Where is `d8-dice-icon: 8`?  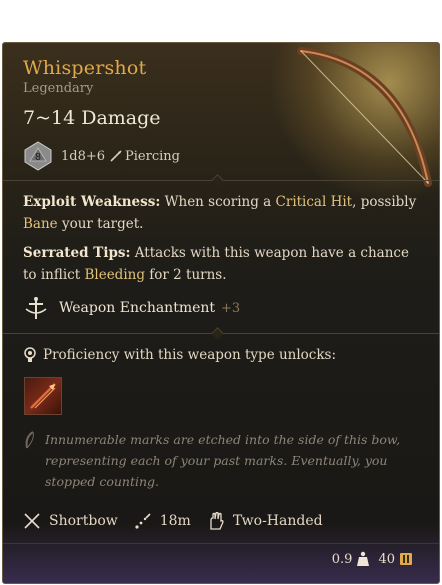 d8-dice-icon: 8 is located at coordinates (38, 156).